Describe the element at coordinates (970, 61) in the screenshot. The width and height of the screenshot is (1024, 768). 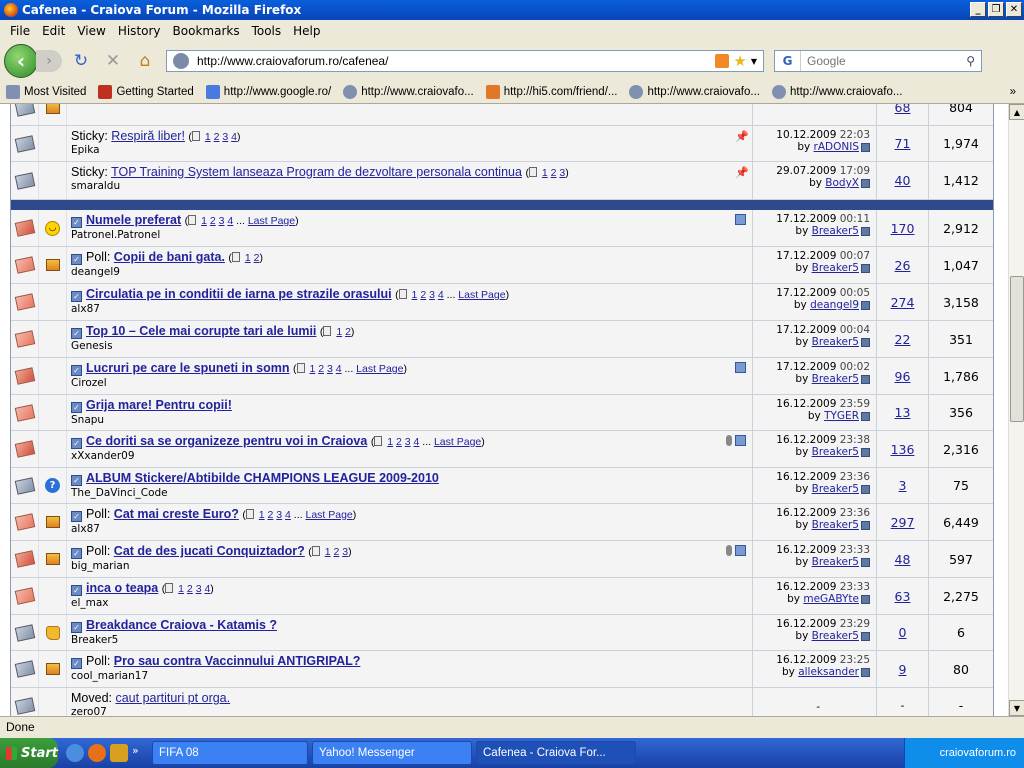
I see `search-icon: ⚲` at that location.